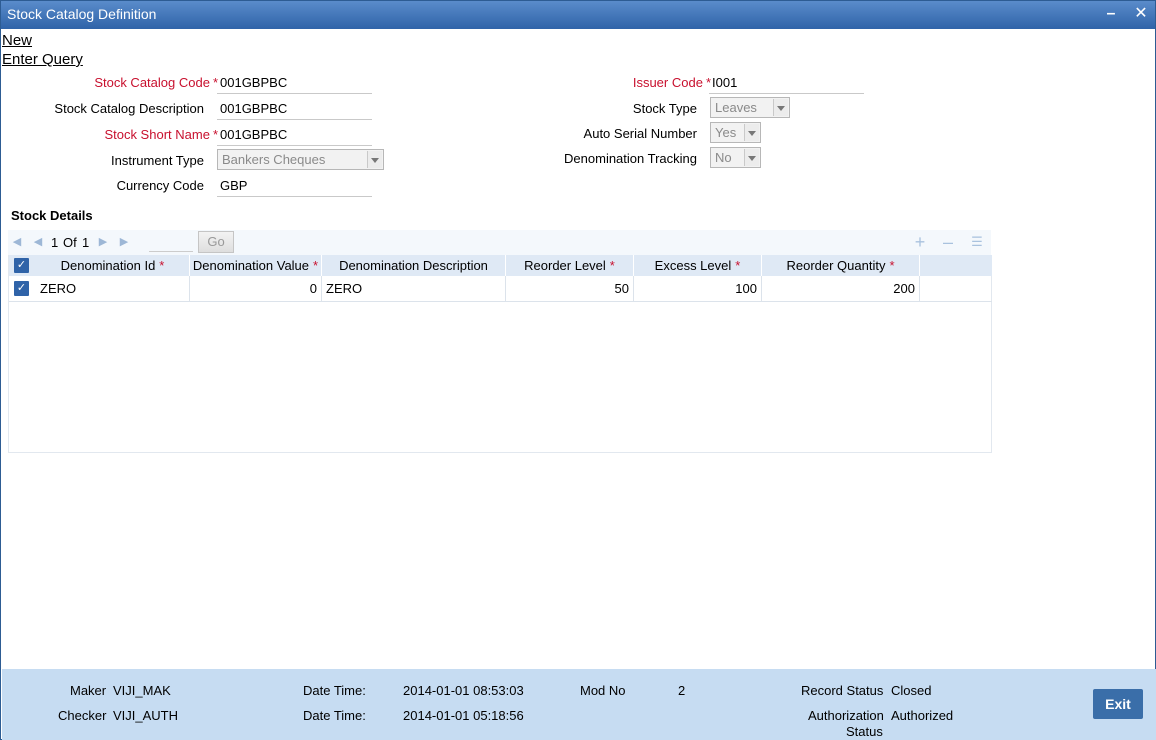 The width and height of the screenshot is (1156, 740). What do you see at coordinates (630, 158) in the screenshot?
I see `denomination-tracking-label: Denomination Tracking` at bounding box center [630, 158].